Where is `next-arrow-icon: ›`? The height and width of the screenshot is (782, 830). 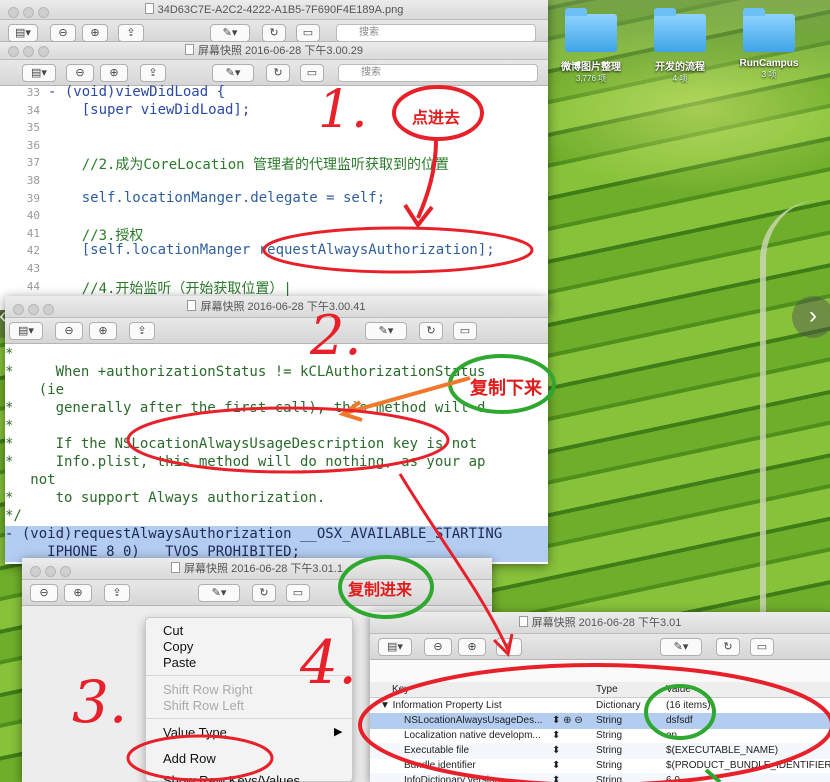
next-arrow-icon: › is located at coordinates (811, 317).